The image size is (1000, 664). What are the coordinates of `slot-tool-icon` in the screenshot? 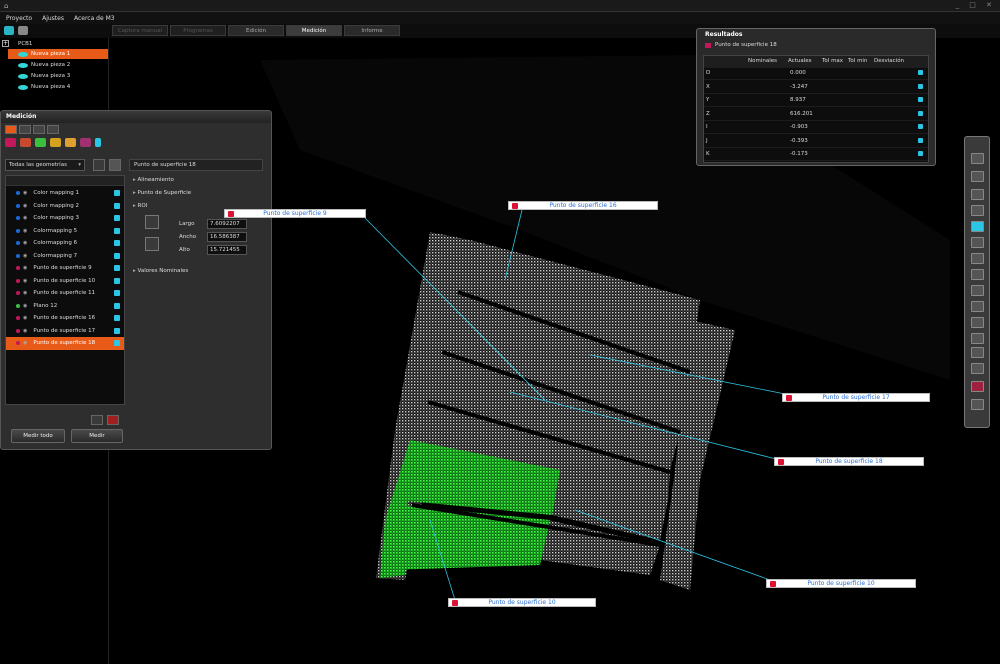 It's located at (70, 142).